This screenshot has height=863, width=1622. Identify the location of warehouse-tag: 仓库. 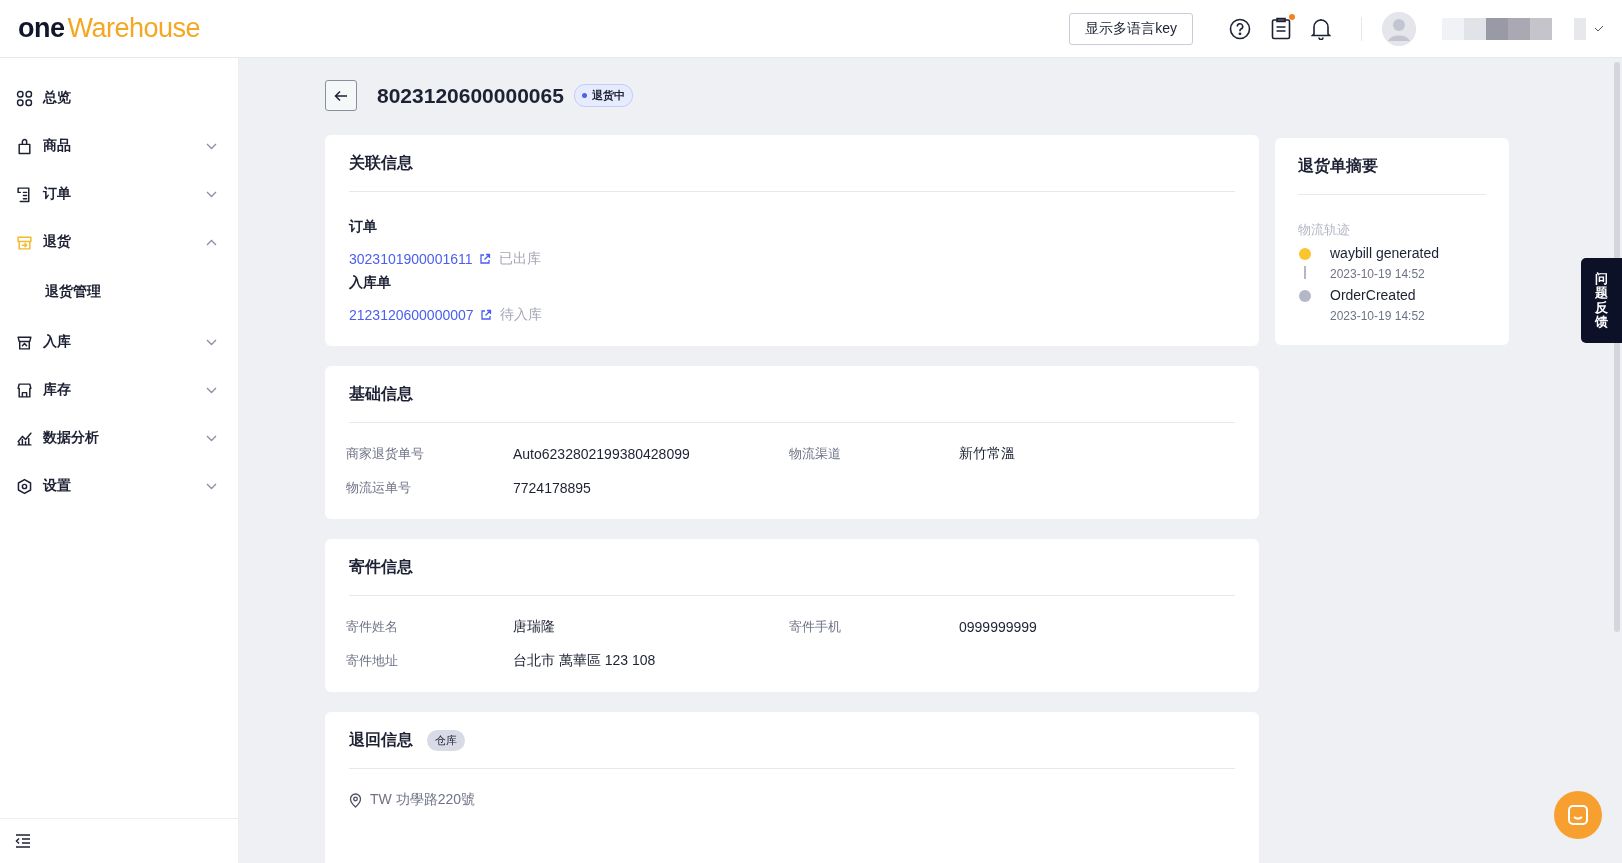
(446, 740).